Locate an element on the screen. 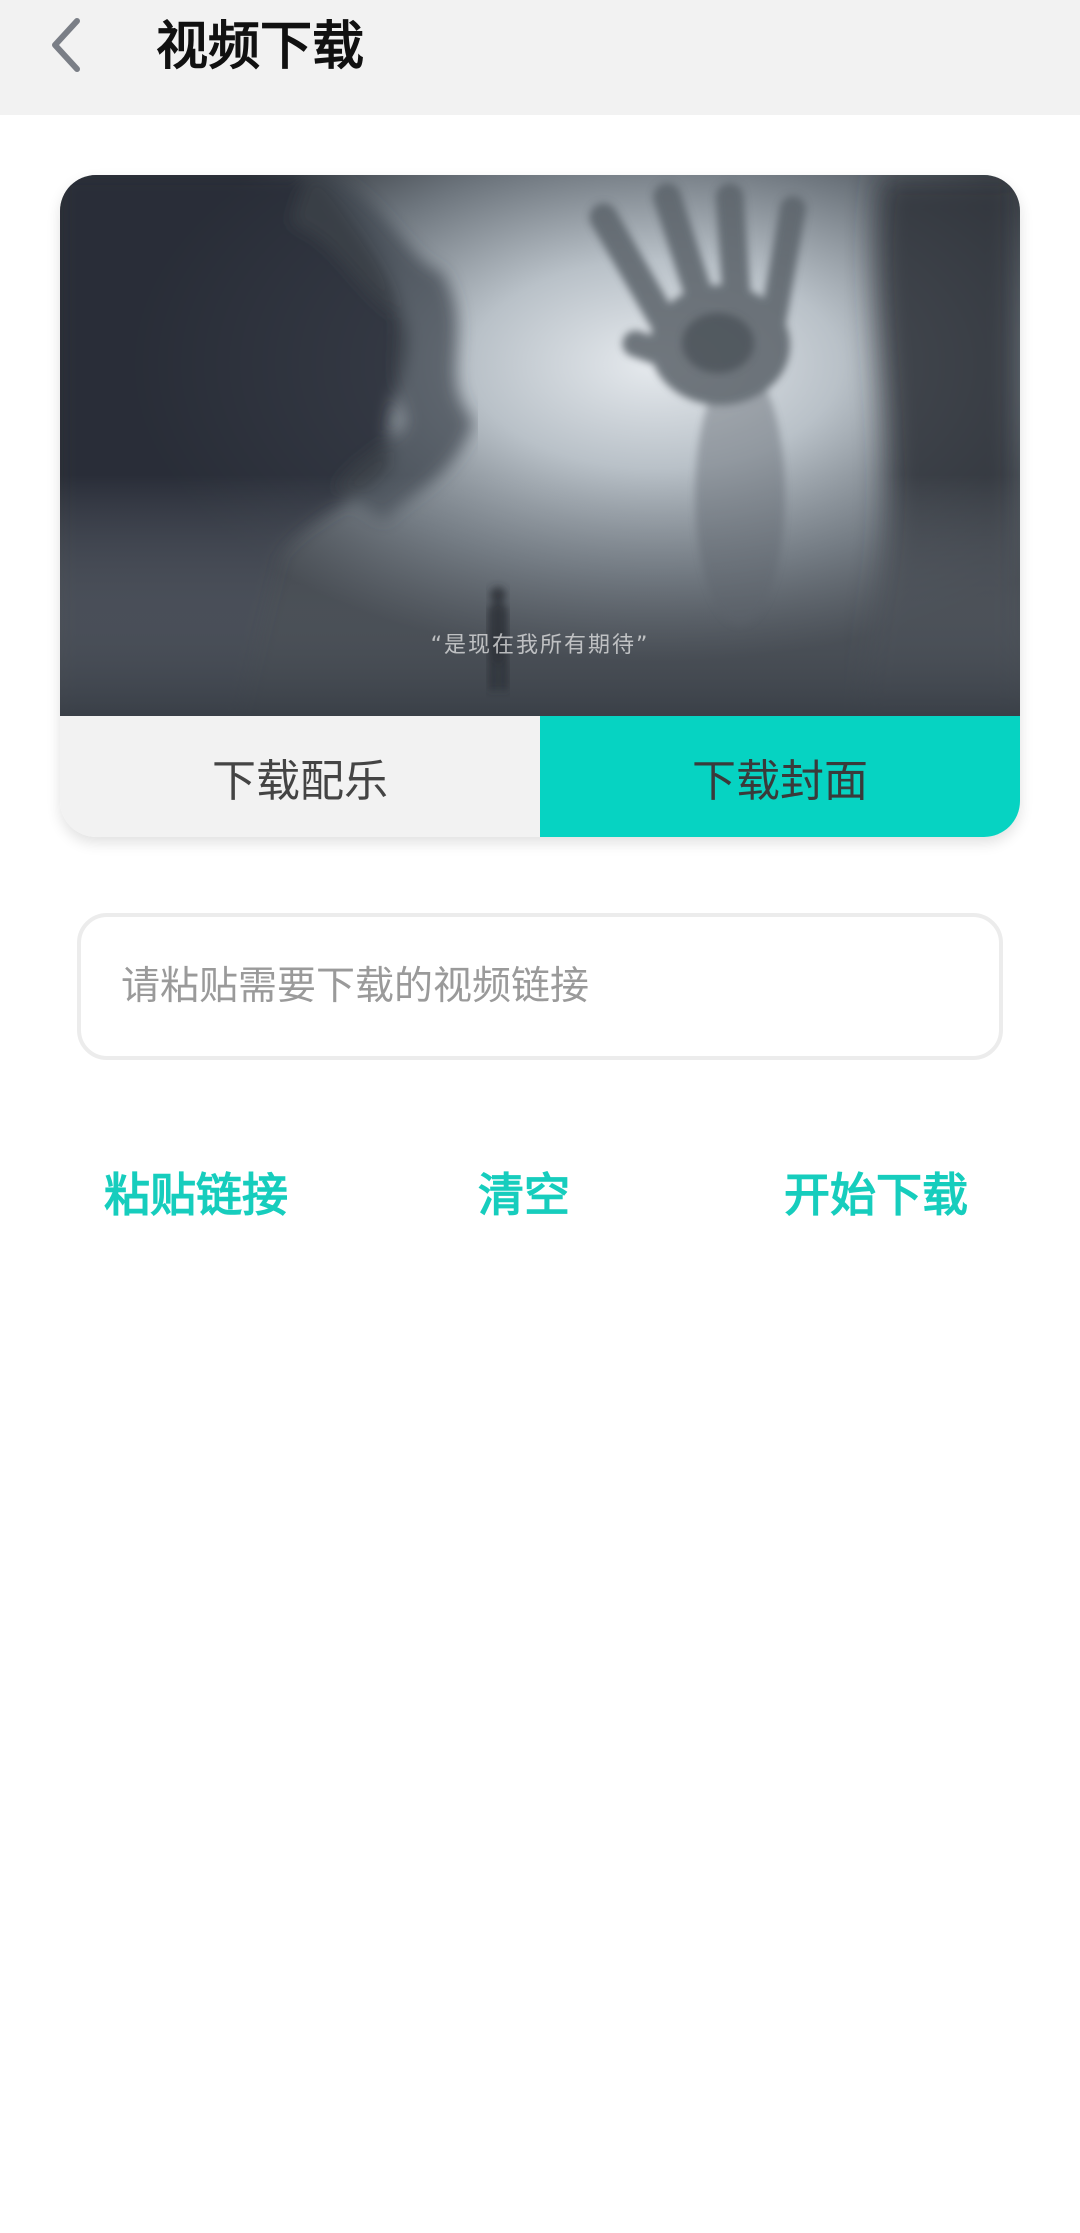 The image size is (1080, 2233). video-link-field is located at coordinates (540, 986).